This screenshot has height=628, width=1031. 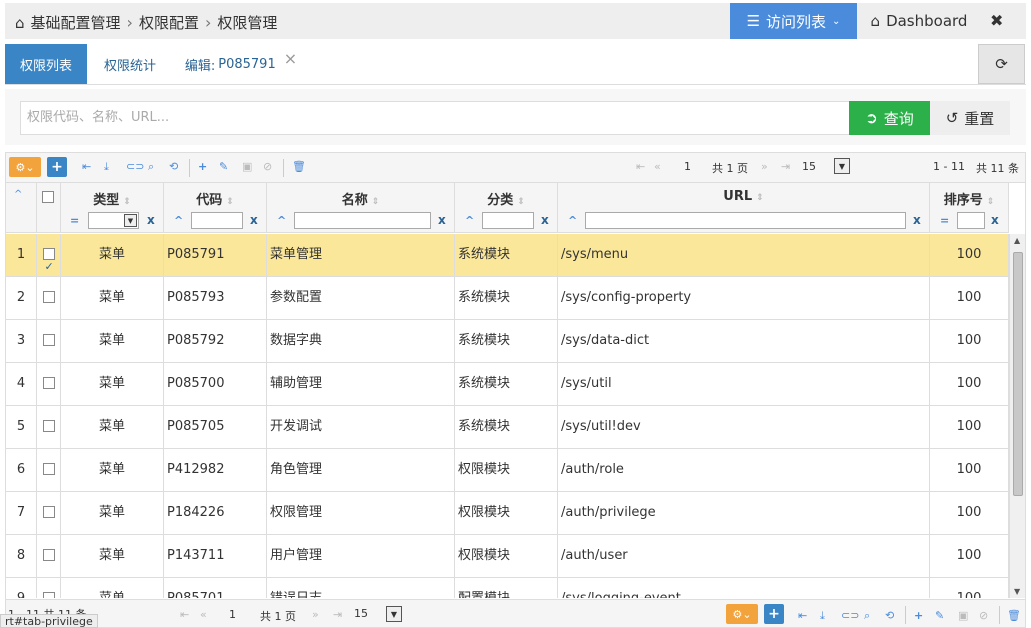 What do you see at coordinates (130, 64) in the screenshot?
I see `tab-privilege-stats: 权限统计` at bounding box center [130, 64].